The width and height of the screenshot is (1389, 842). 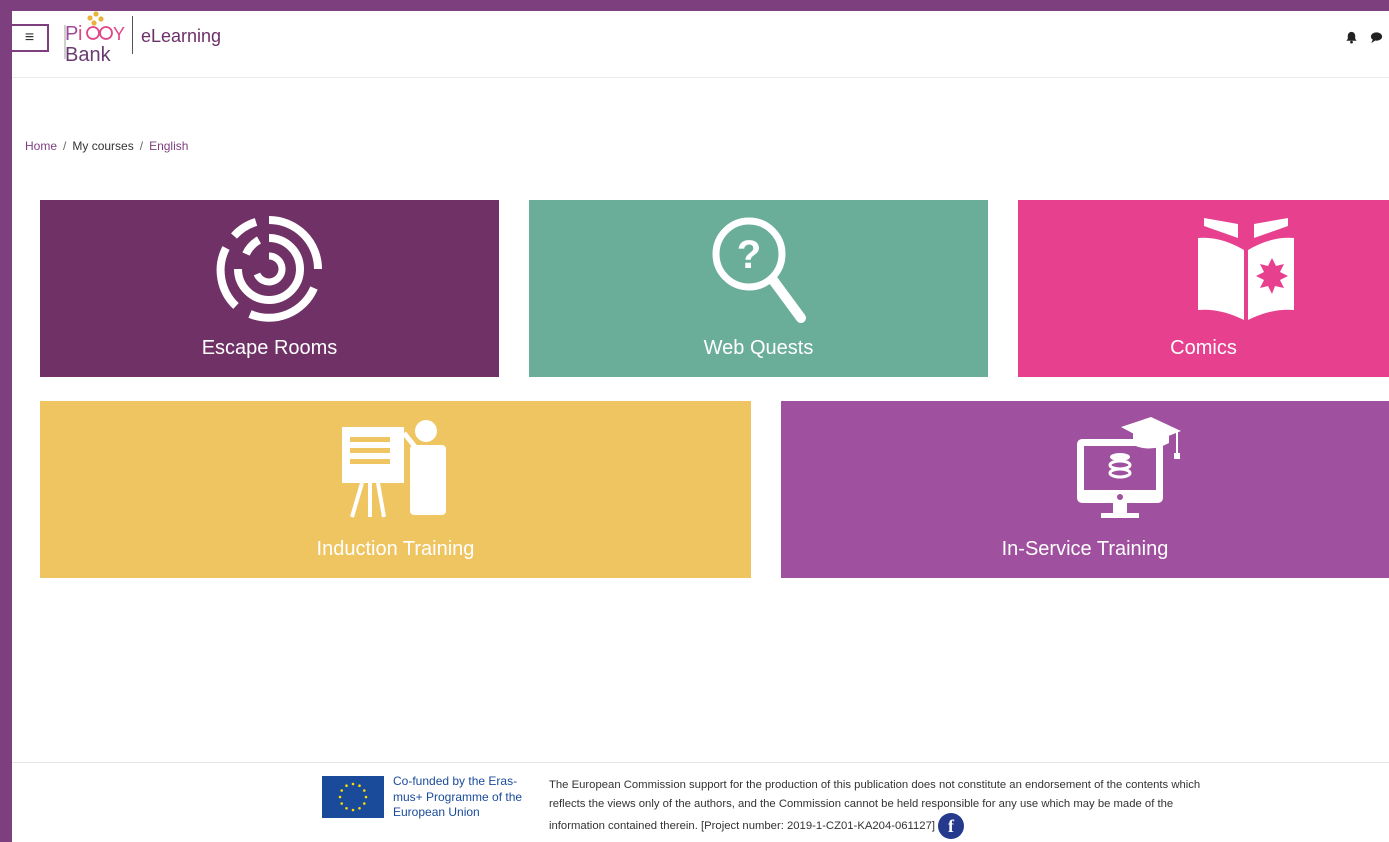 I want to click on monitor-graduation-icon, so click(x=1129, y=467).